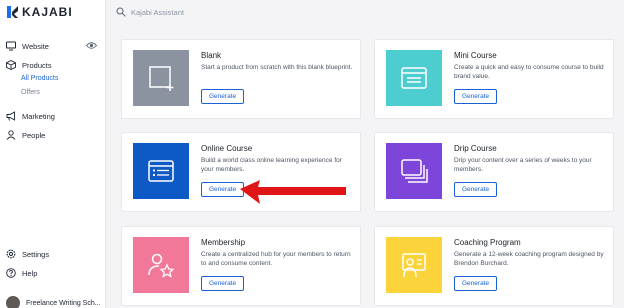 Image resolution: width=624 pixels, height=308 pixels. I want to click on brand-logo: KAJABI, so click(40, 12).